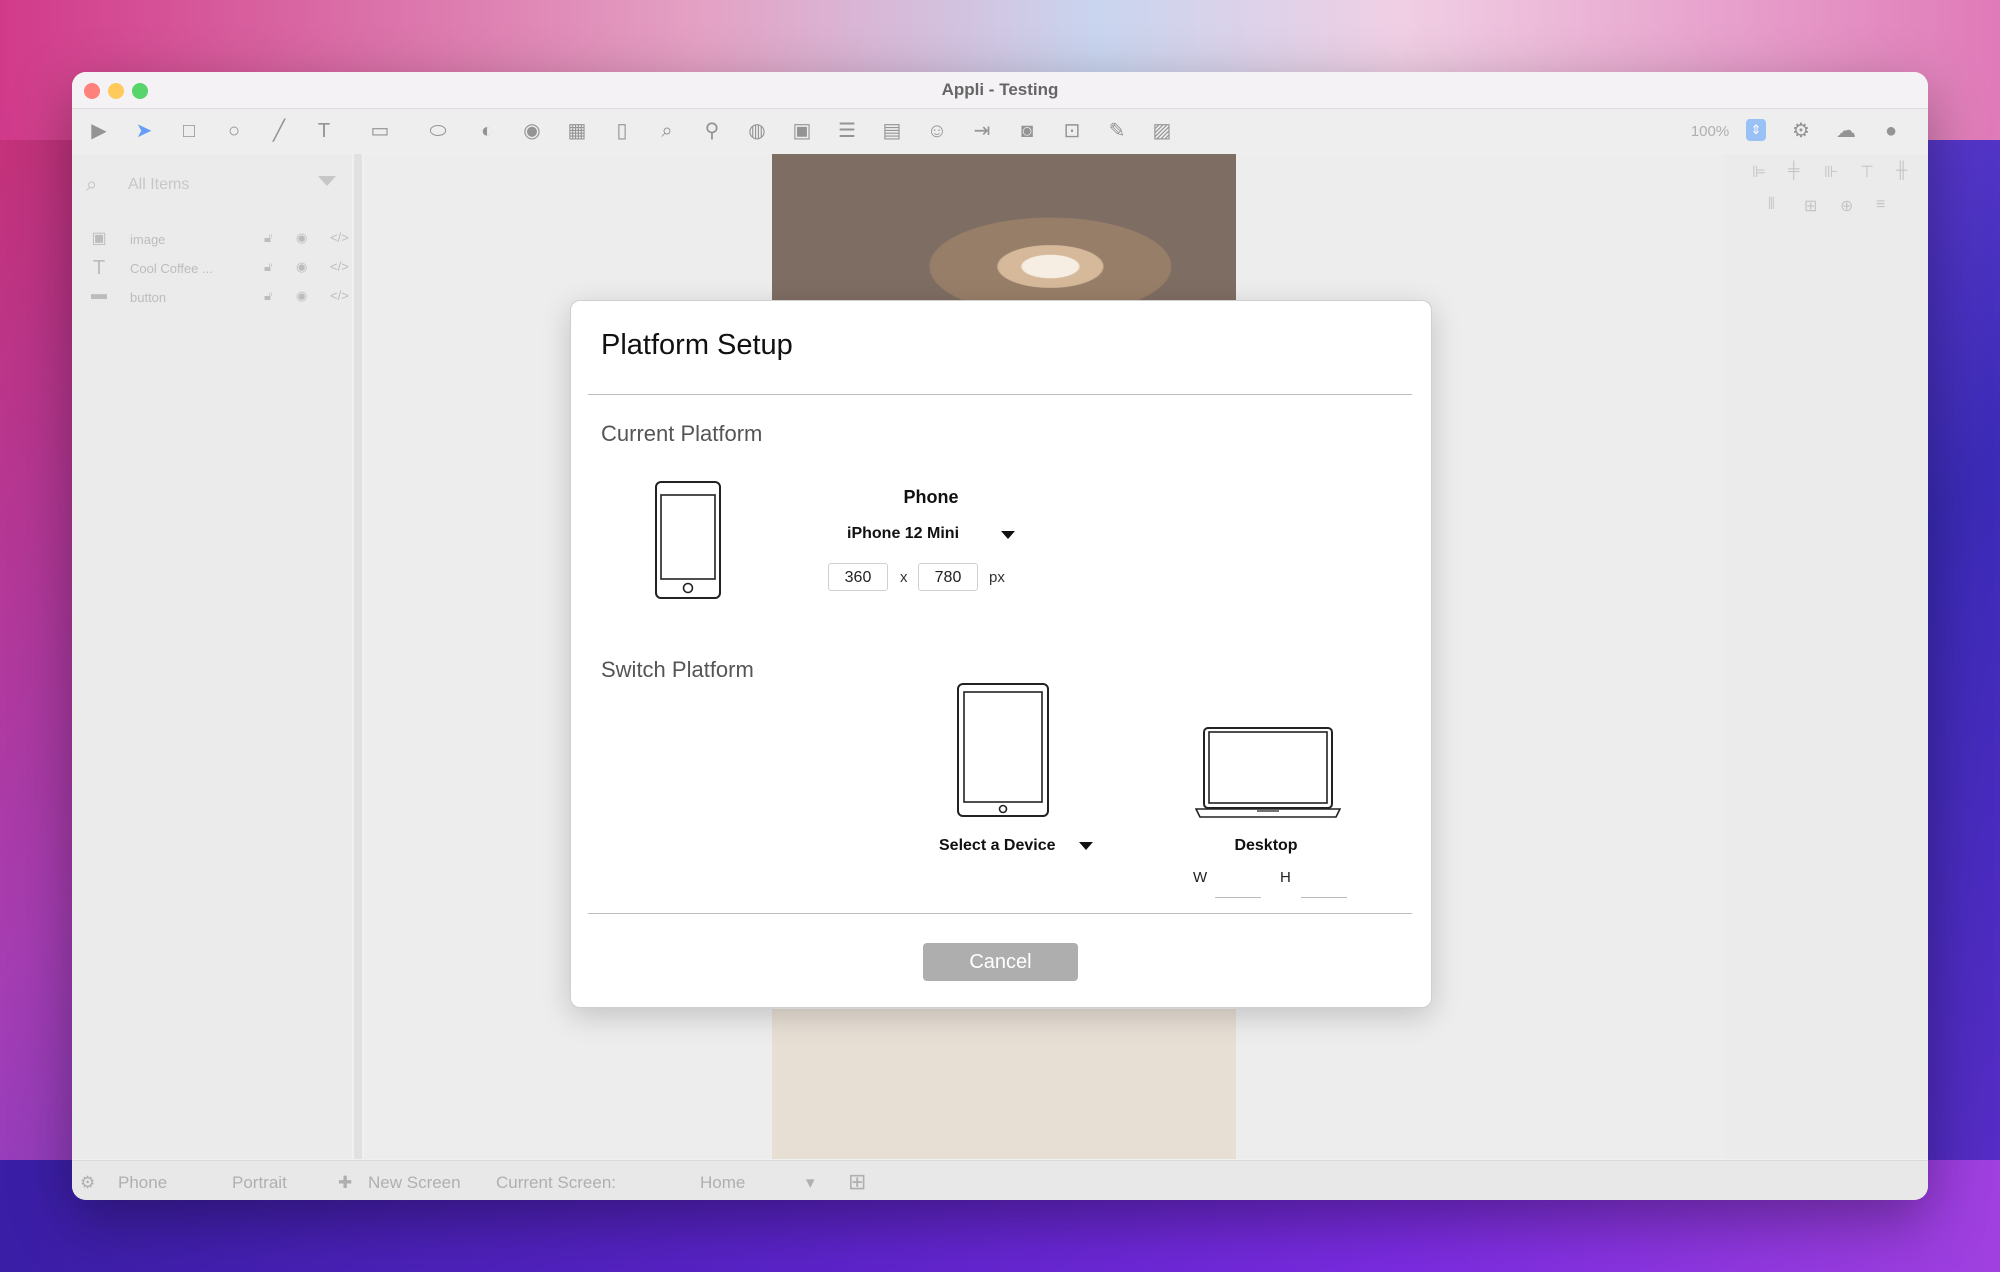  What do you see at coordinates (688, 540) in the screenshot?
I see `phone-icon` at bounding box center [688, 540].